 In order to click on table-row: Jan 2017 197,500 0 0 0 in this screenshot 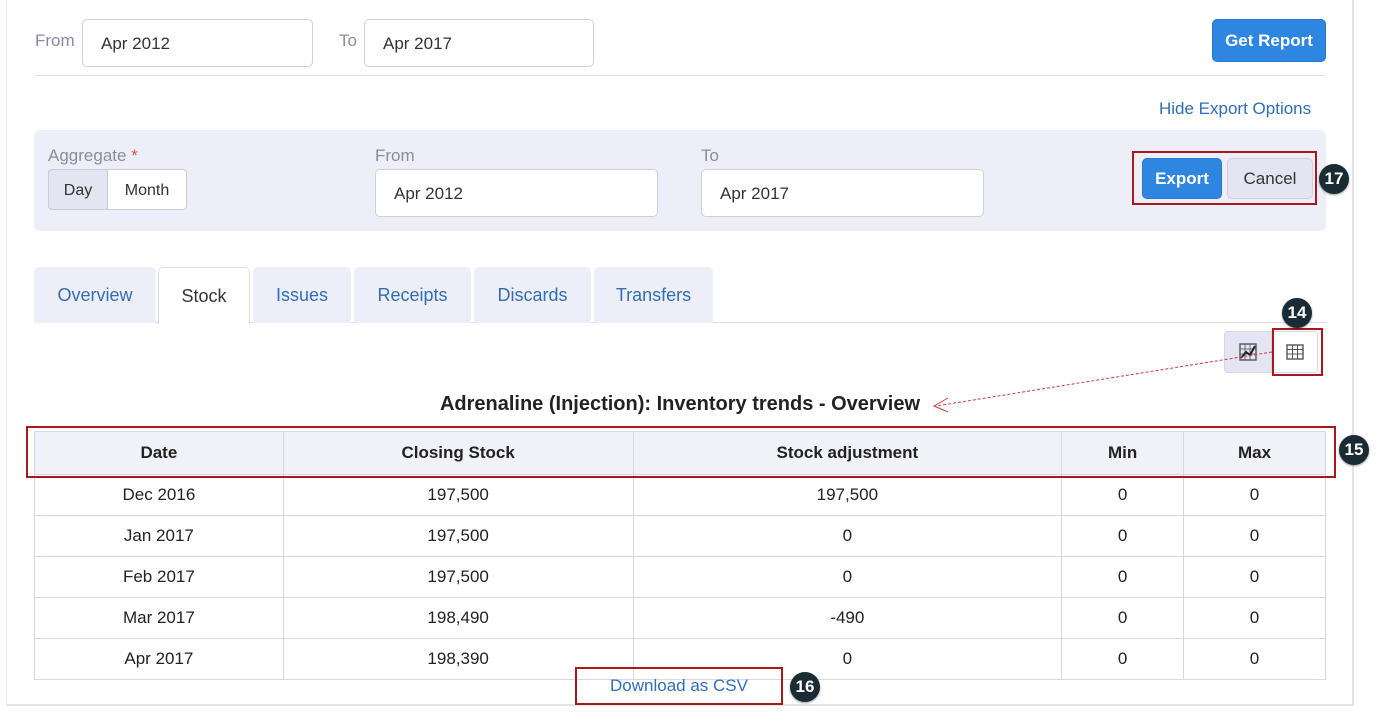, I will do `click(680, 536)`.